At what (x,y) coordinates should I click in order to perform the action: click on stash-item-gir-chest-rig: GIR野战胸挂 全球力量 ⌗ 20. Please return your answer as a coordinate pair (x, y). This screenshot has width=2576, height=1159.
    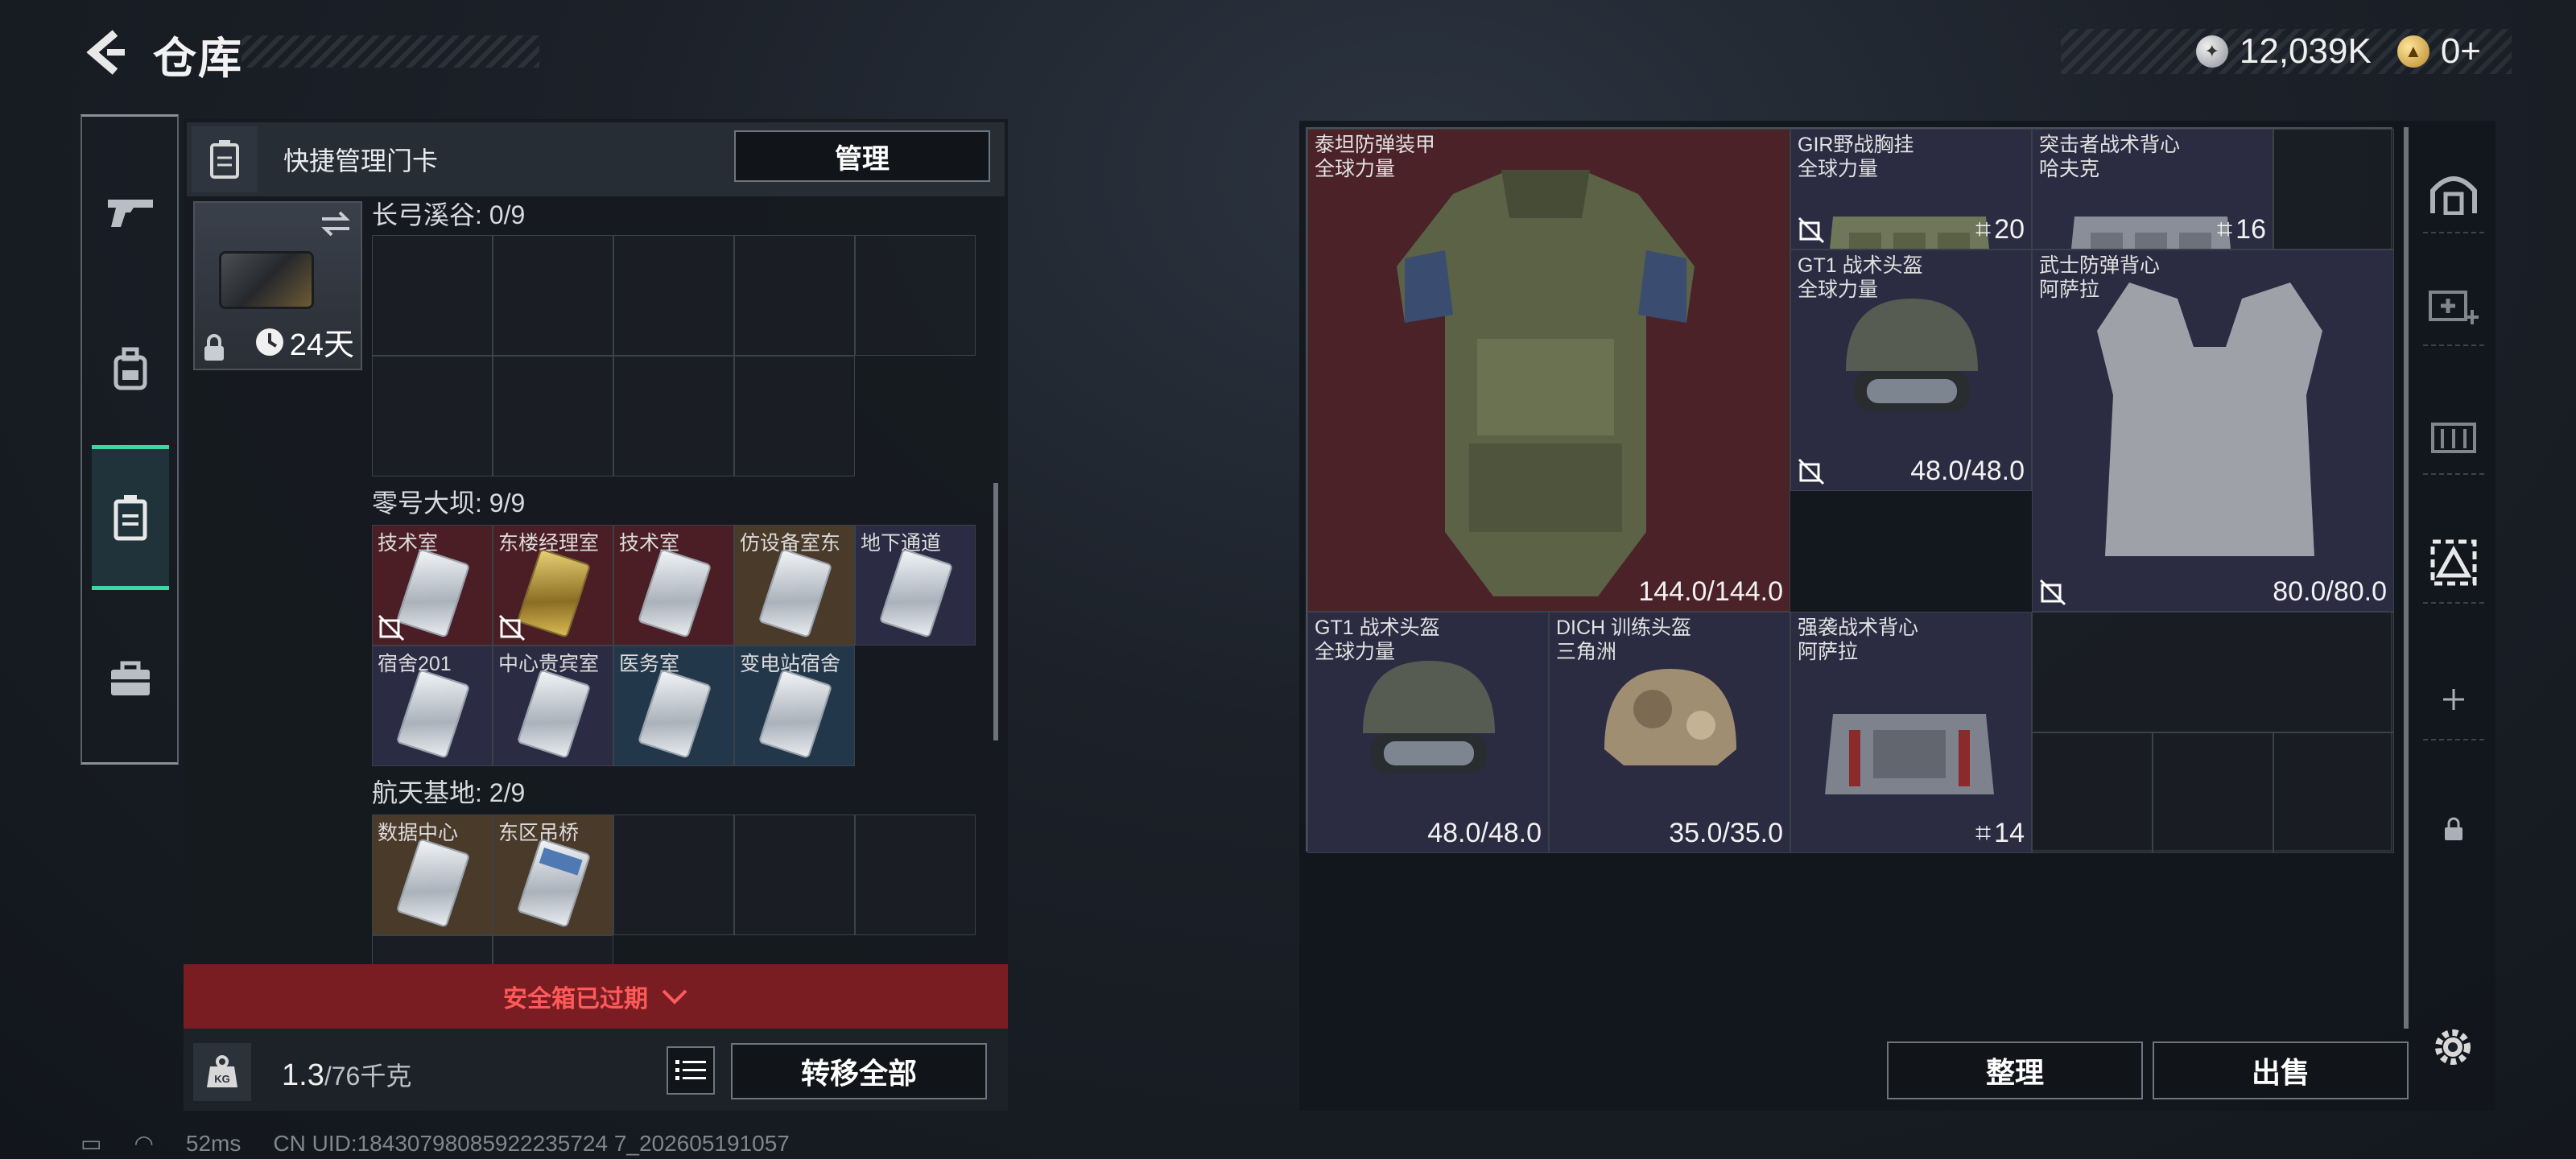
    Looking at the image, I should click on (1911, 189).